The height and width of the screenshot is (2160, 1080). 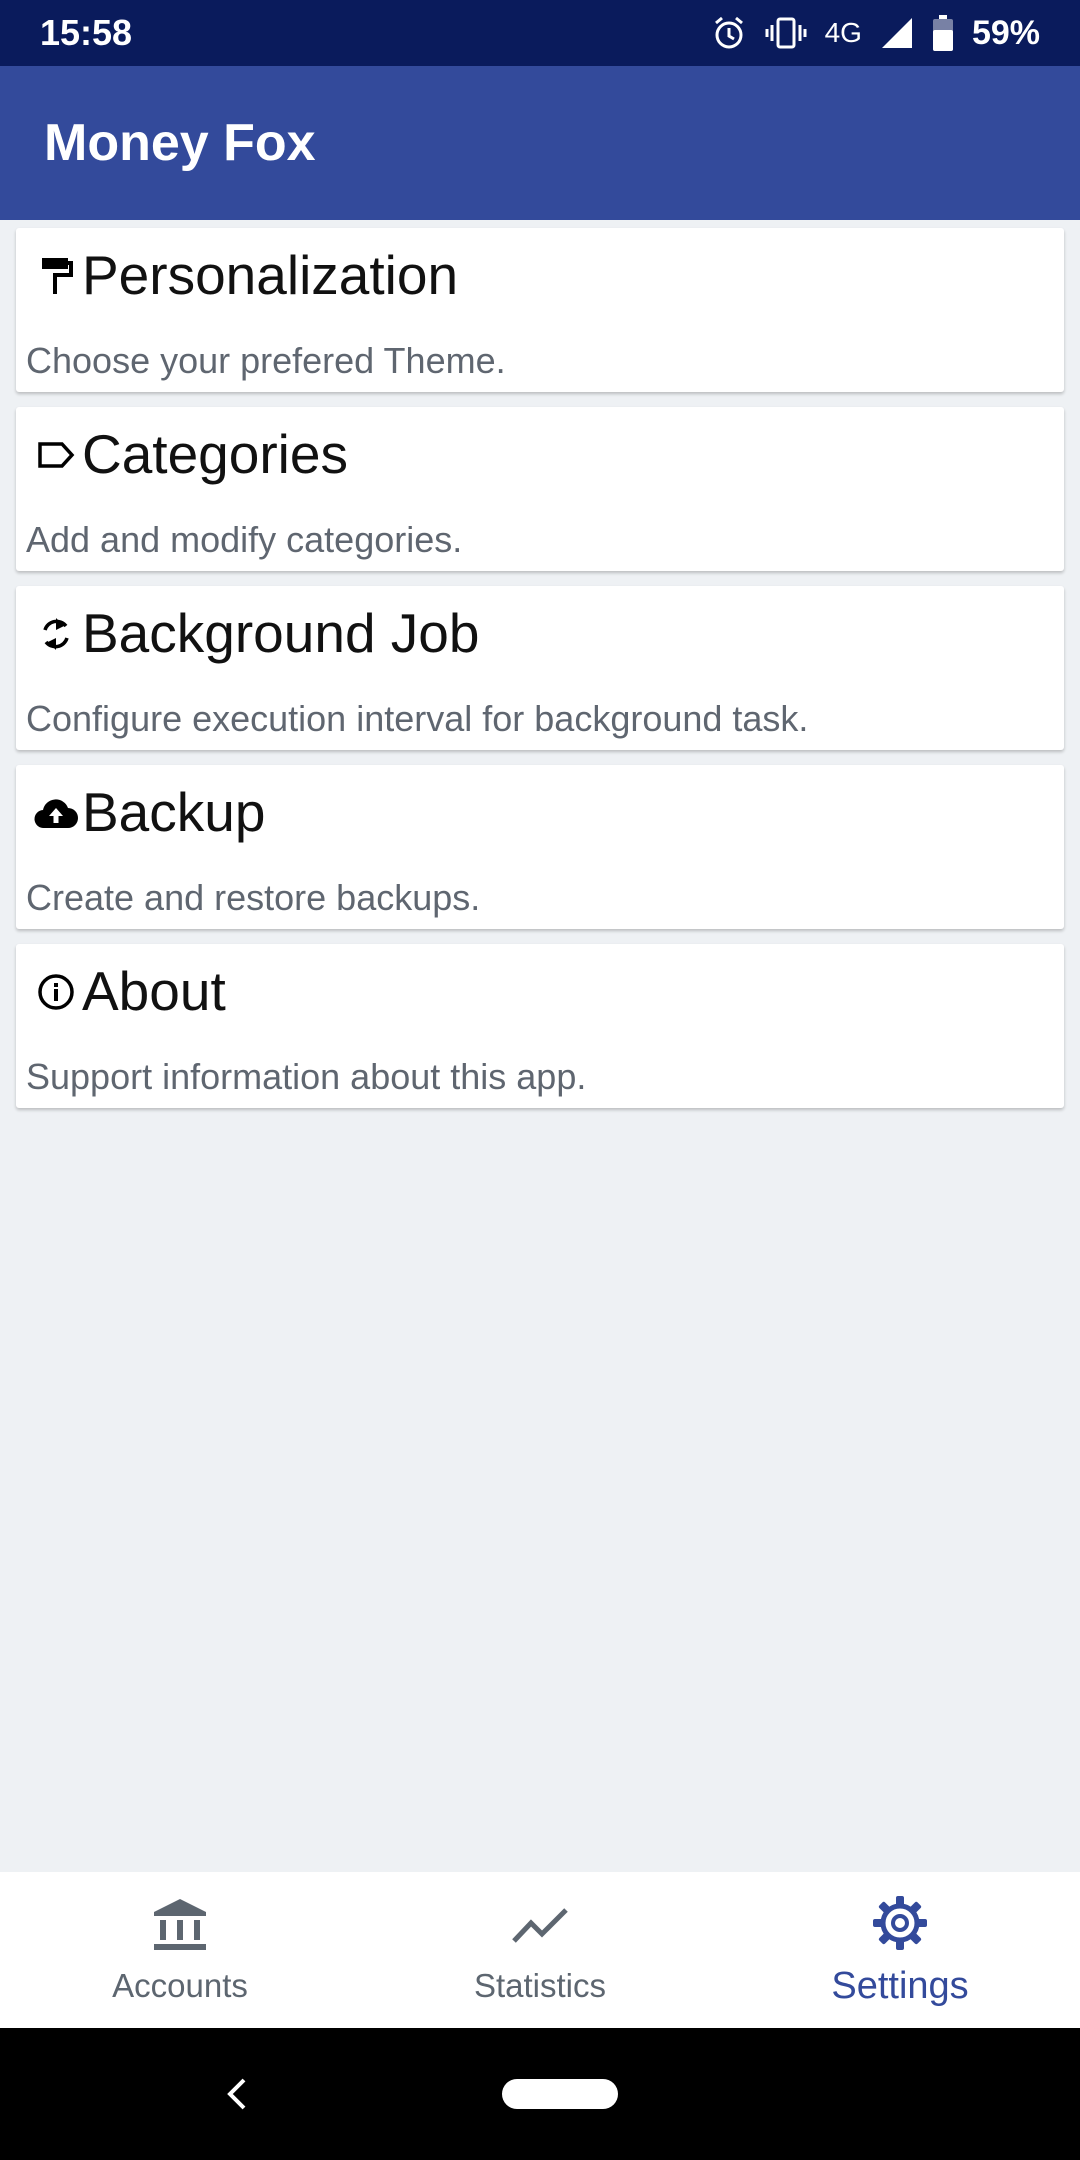 What do you see at coordinates (56, 634) in the screenshot?
I see `sync-icon` at bounding box center [56, 634].